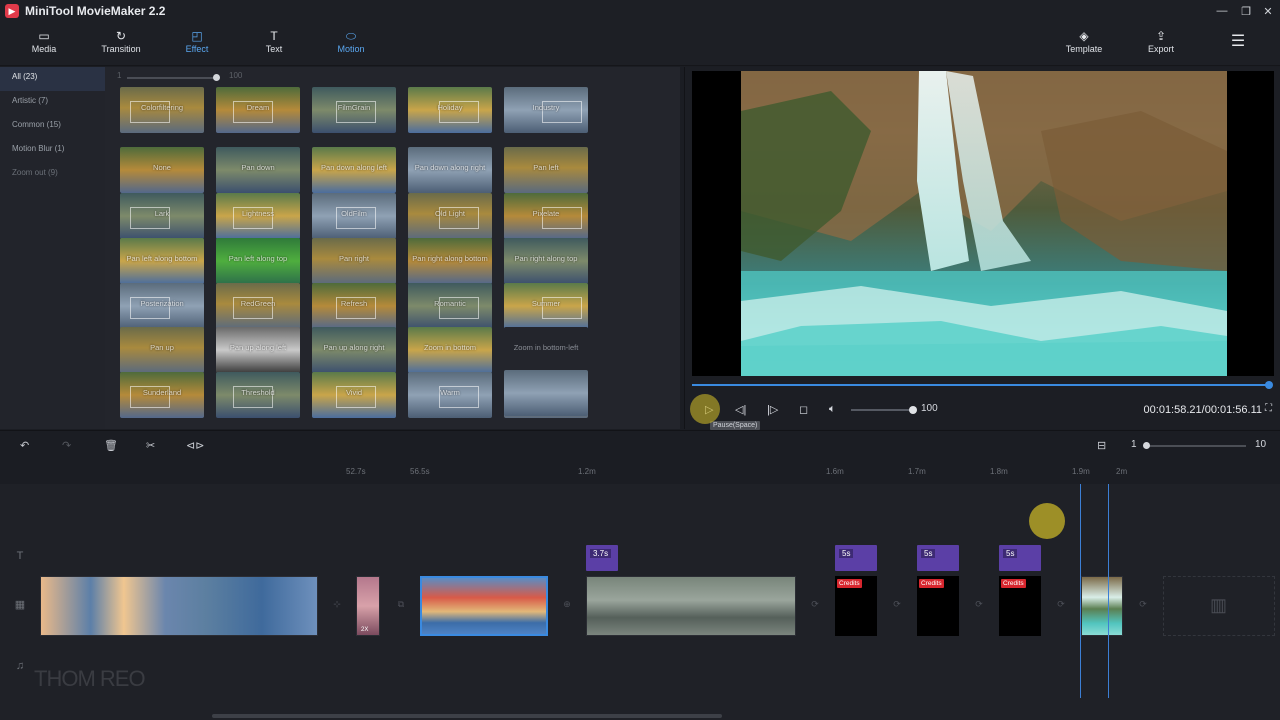  Describe the element at coordinates (162, 350) in the screenshot. I see `effect-tile: Pan up` at that location.